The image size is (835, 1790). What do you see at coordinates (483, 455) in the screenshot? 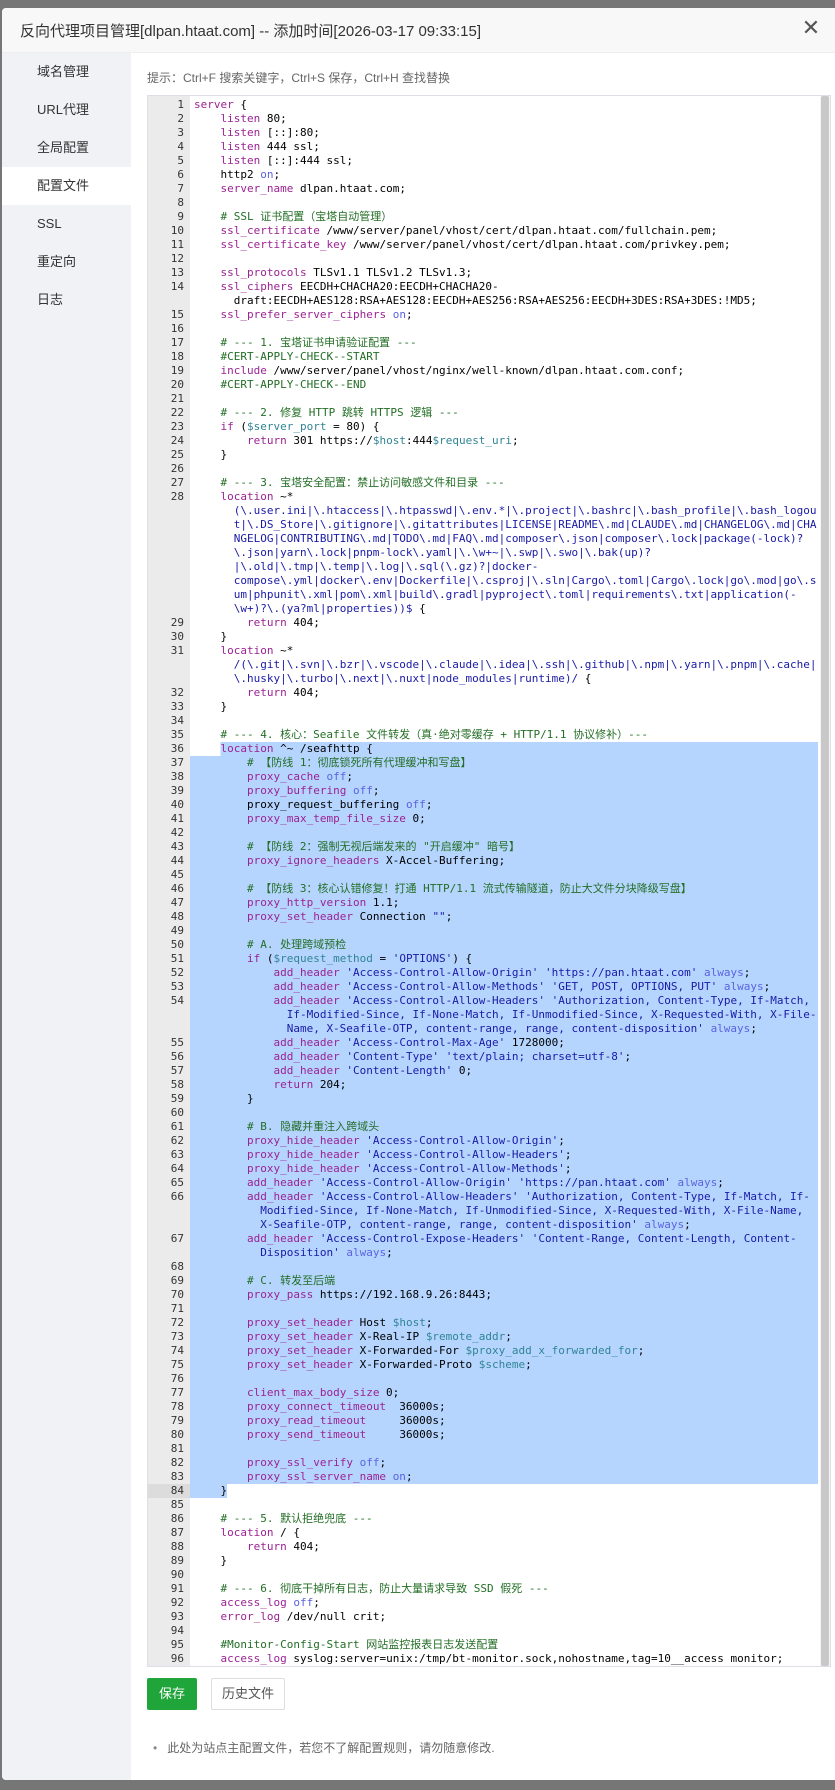
I see `code-line: 25 }` at bounding box center [483, 455].